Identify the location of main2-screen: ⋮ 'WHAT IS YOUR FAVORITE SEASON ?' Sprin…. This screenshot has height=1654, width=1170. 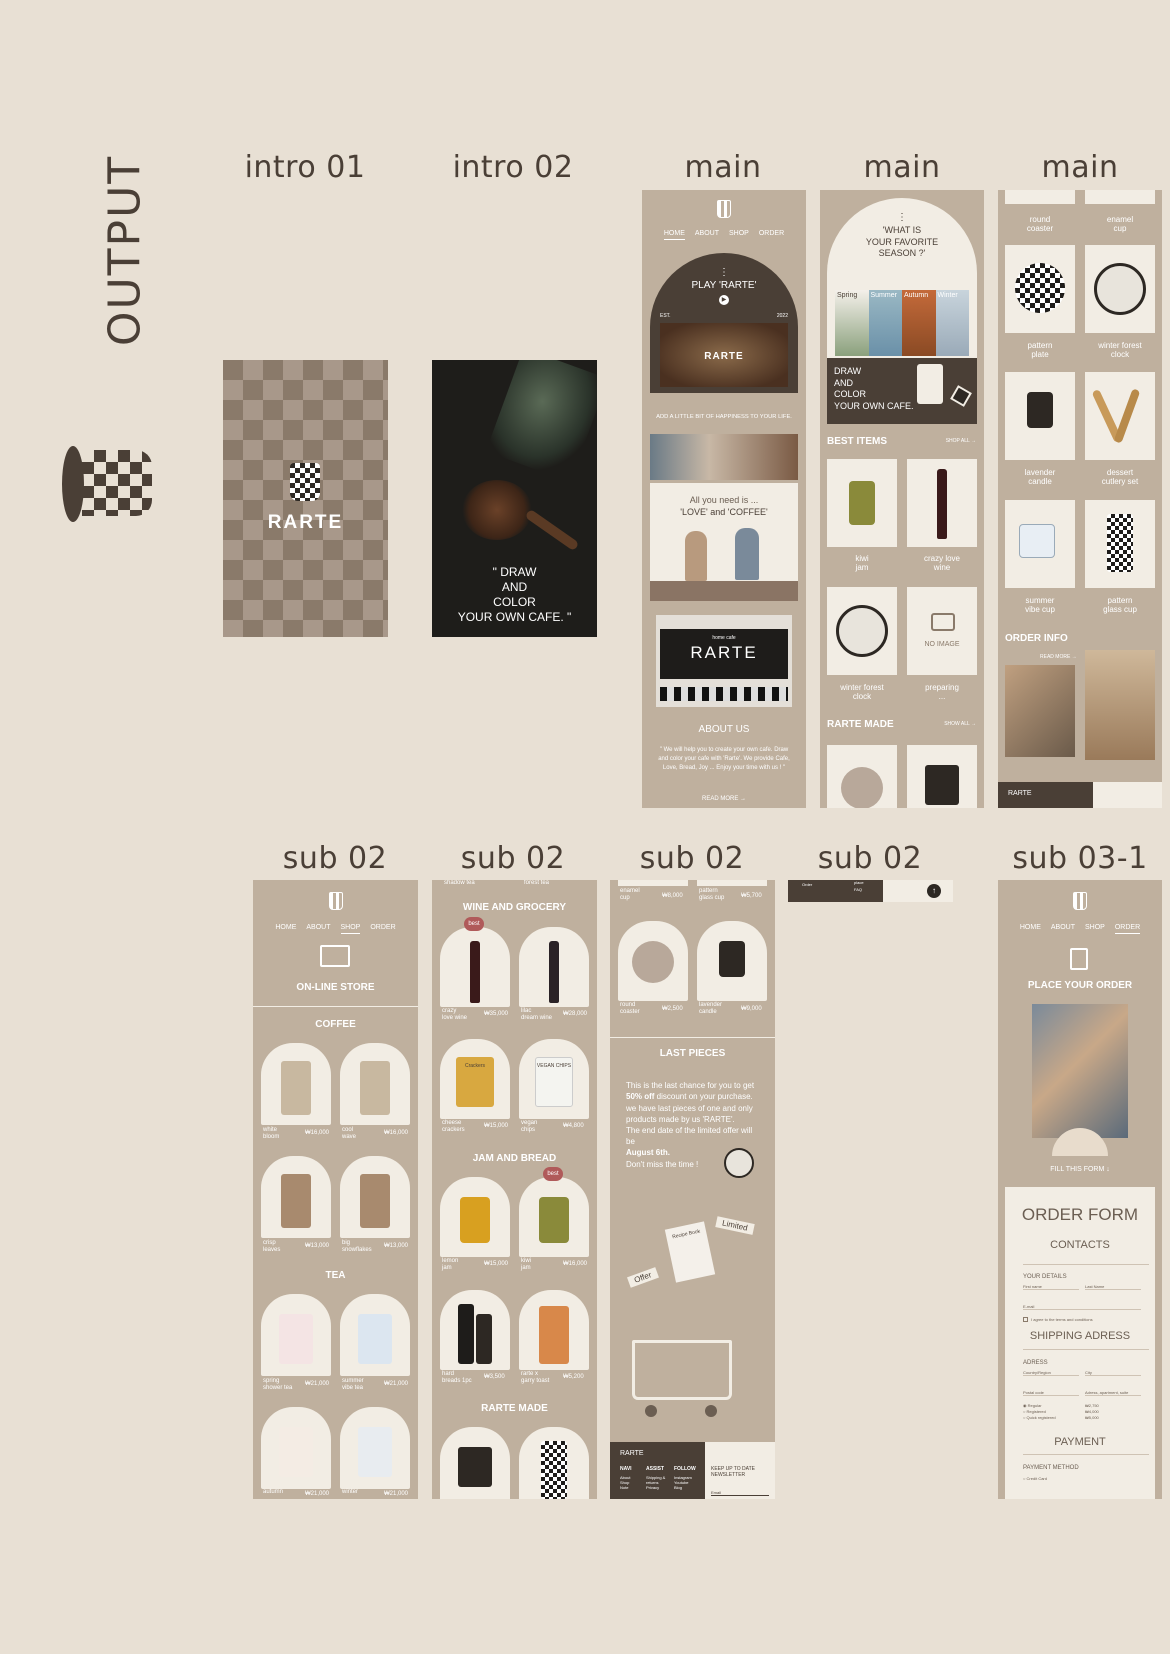
(902, 499).